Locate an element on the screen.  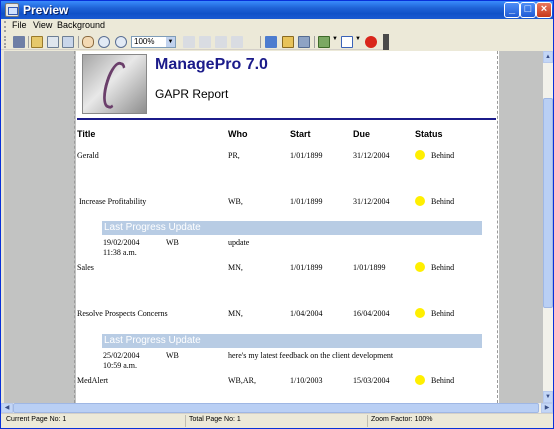
last-page-icon is located at coordinates (237, 42).